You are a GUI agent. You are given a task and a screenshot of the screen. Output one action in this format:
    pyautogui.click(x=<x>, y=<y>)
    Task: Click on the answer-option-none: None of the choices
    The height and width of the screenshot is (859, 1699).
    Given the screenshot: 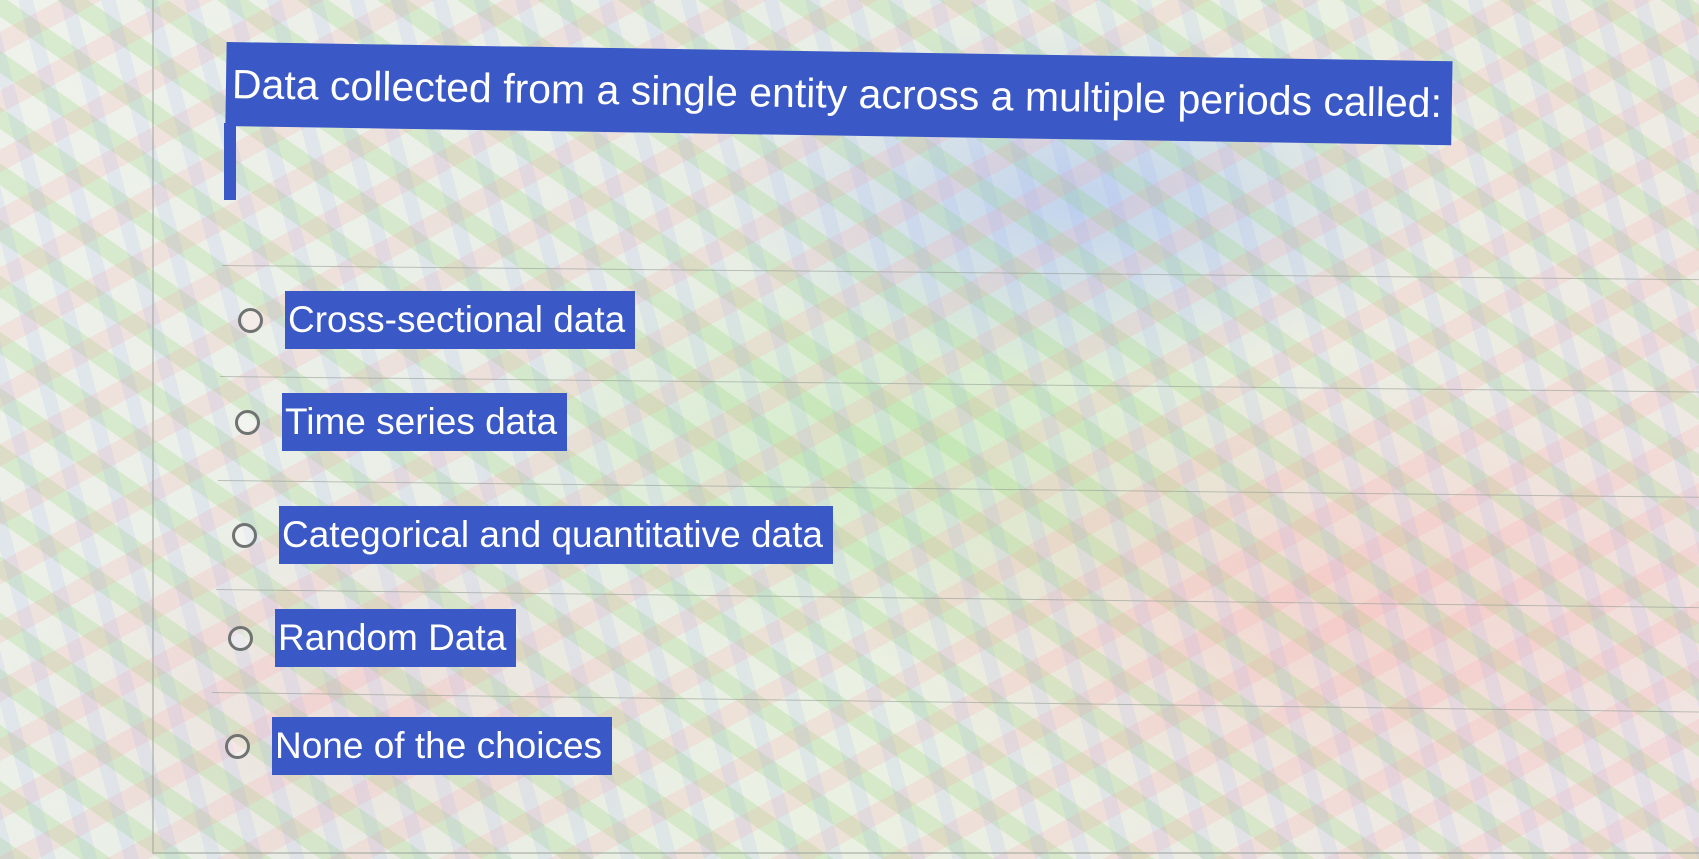 What is the action you would take?
    pyautogui.click(x=419, y=746)
    